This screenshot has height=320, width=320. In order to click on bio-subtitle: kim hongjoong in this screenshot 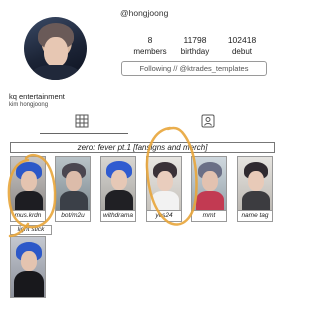, I will do `click(29, 105)`.